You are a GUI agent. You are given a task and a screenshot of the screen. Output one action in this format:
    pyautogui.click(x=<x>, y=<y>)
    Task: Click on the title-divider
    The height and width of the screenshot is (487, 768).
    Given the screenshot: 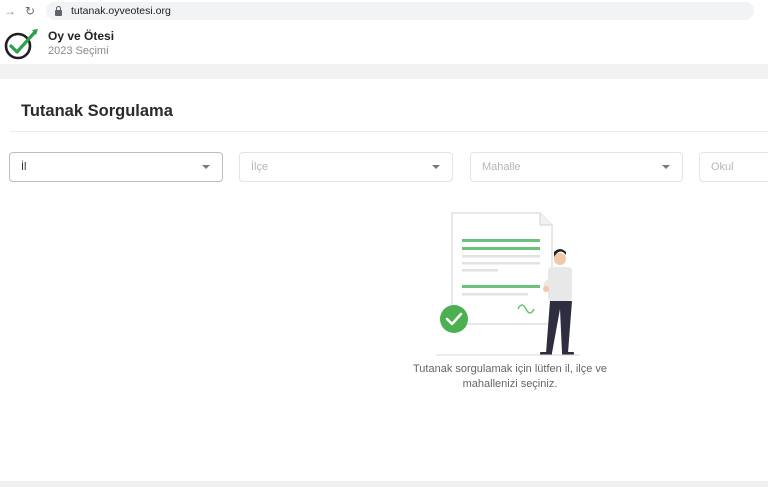 What is the action you would take?
    pyautogui.click(x=389, y=131)
    